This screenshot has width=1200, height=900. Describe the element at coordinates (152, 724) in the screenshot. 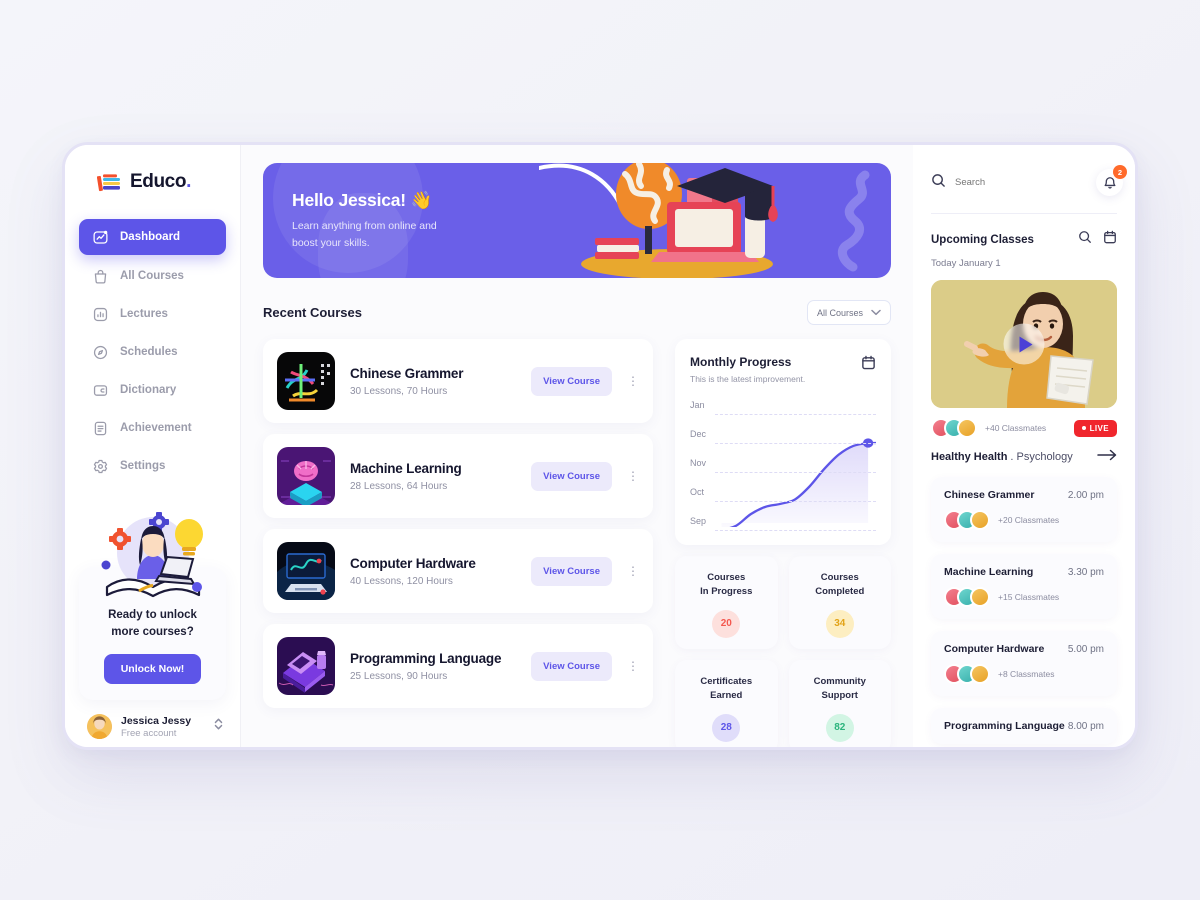

I see `user-profile: Jessica Jessy Free account` at that location.